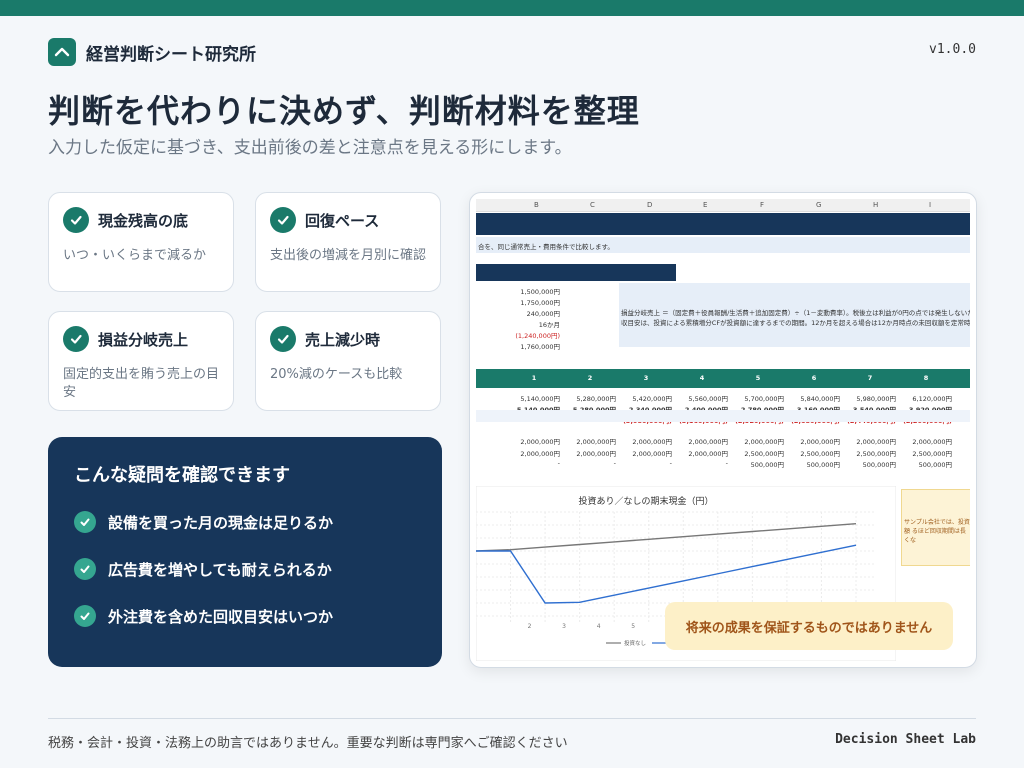  What do you see at coordinates (870, 378) in the screenshot?
I see `month-header: 7` at bounding box center [870, 378].